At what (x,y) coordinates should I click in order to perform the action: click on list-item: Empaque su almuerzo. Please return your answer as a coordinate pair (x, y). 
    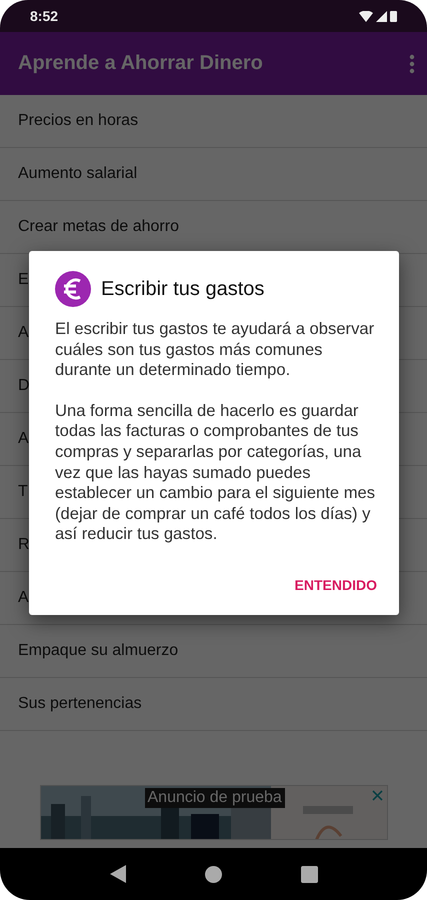
    Looking at the image, I should click on (213, 651).